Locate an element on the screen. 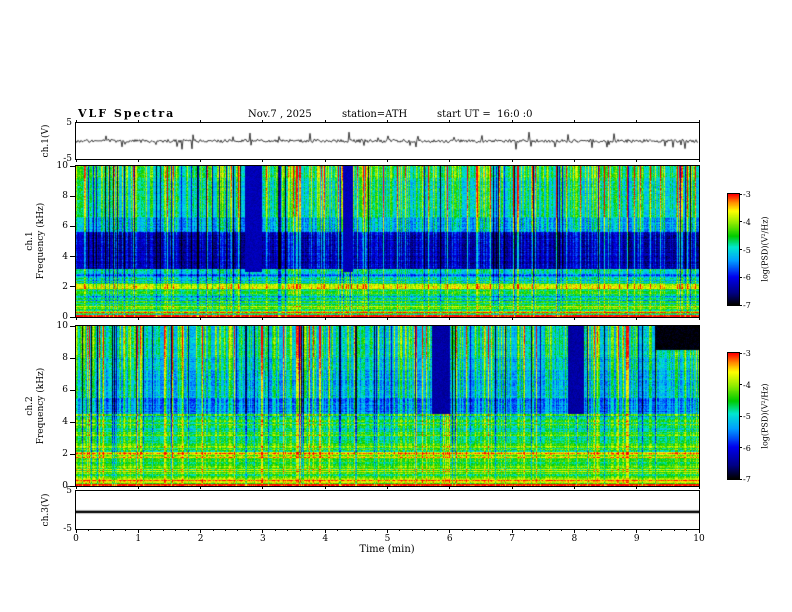 Image resolution: width=792 pixels, height=612 pixels. cbar-tick-label: -3 is located at coordinates (747, 353).